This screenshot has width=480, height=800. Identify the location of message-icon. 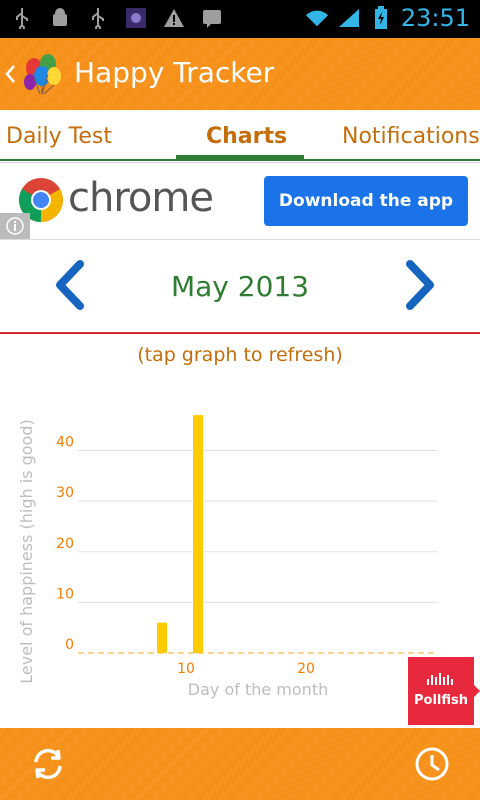
(212, 18).